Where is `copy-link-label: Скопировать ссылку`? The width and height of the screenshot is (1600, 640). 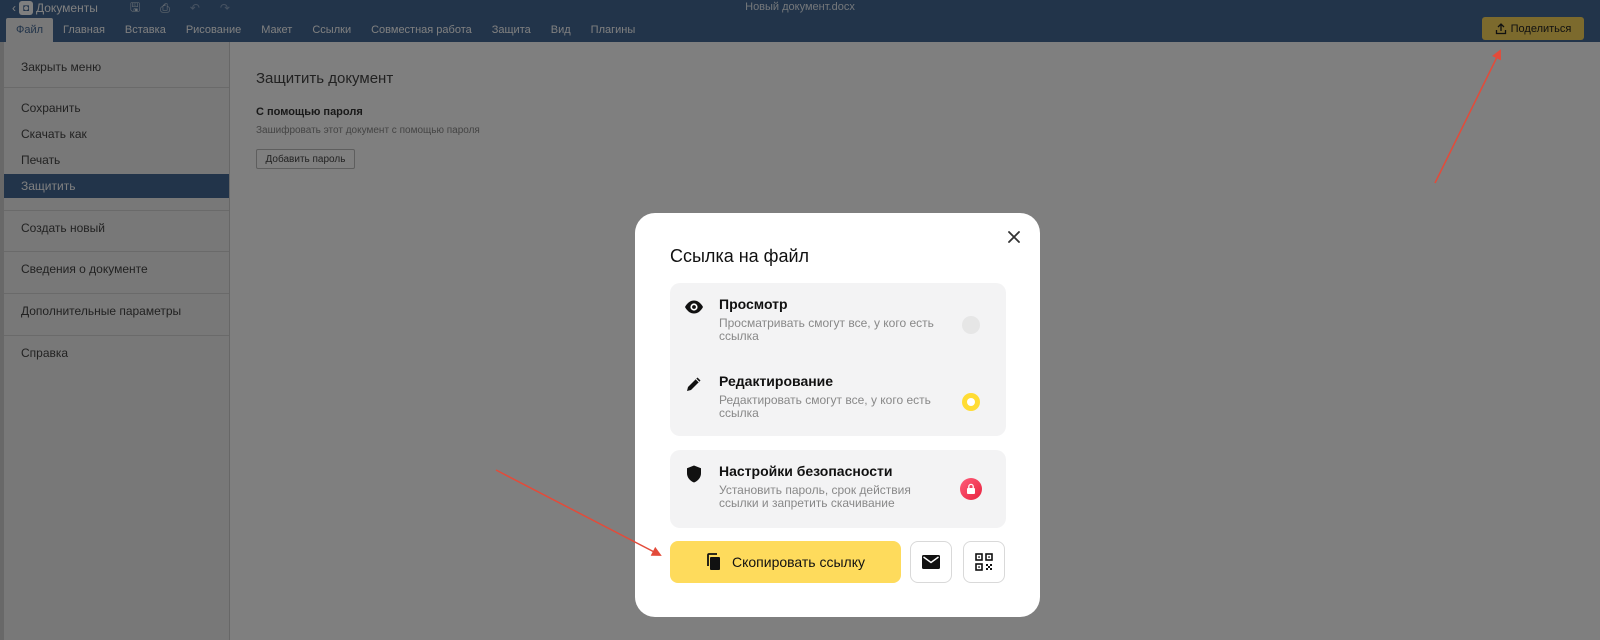 copy-link-label: Скопировать ссылку is located at coordinates (798, 562).